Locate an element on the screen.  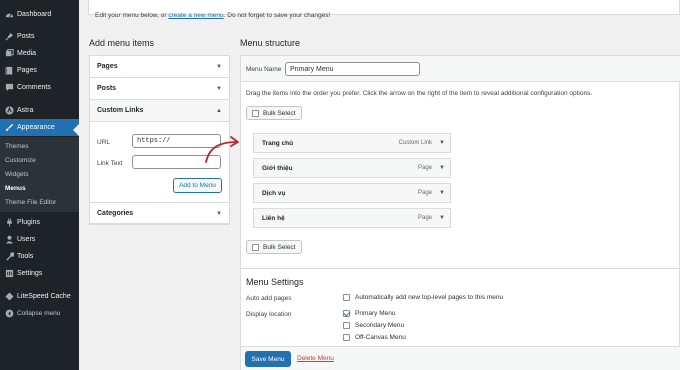
brush-icon is located at coordinates (9, 127).